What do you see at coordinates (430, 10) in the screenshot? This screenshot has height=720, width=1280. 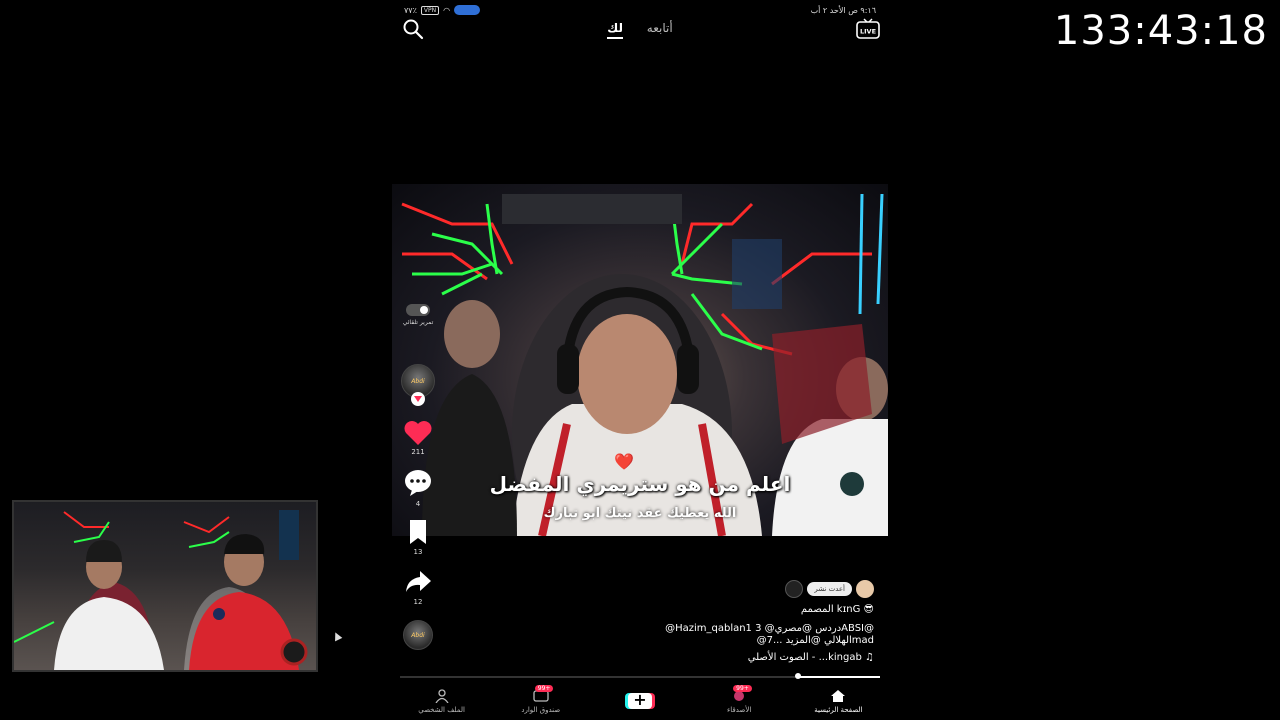 I see `vpn-icon: VPN` at bounding box center [430, 10].